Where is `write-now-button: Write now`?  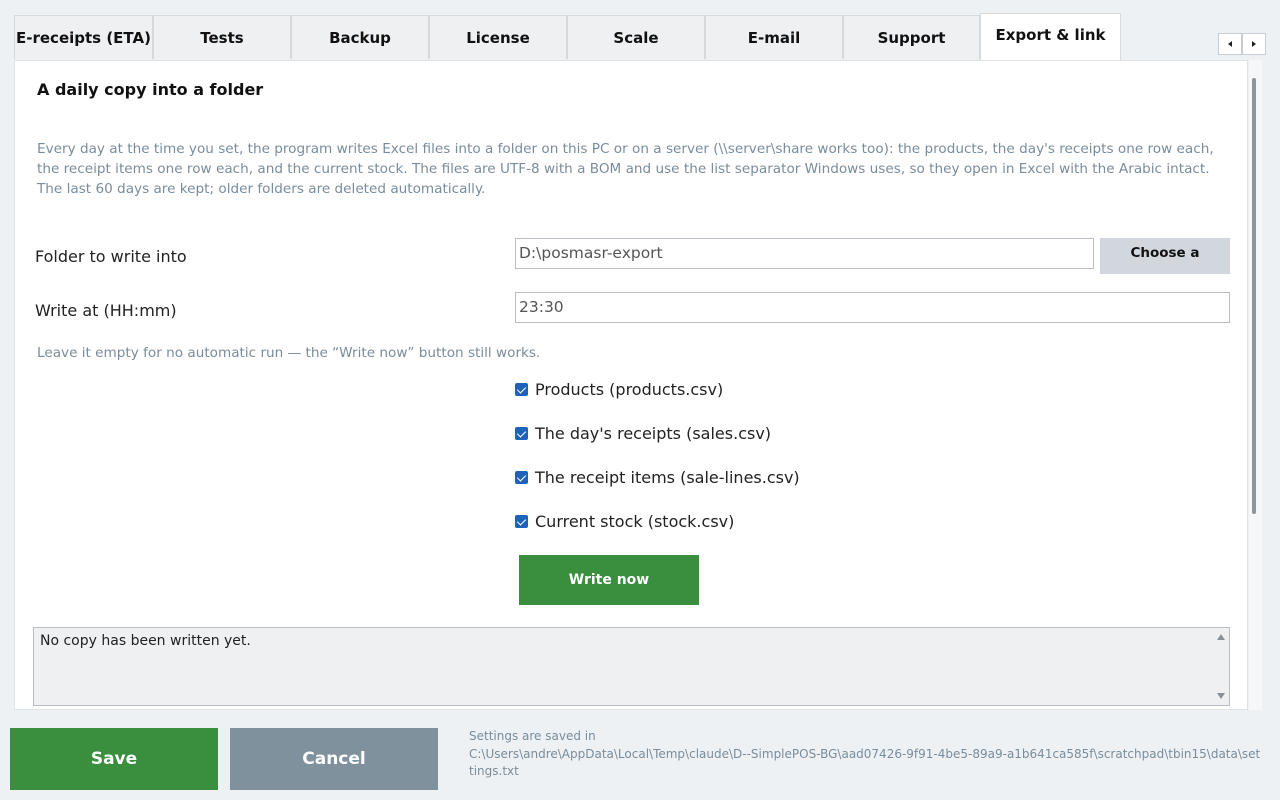 write-now-button: Write now is located at coordinates (609, 580).